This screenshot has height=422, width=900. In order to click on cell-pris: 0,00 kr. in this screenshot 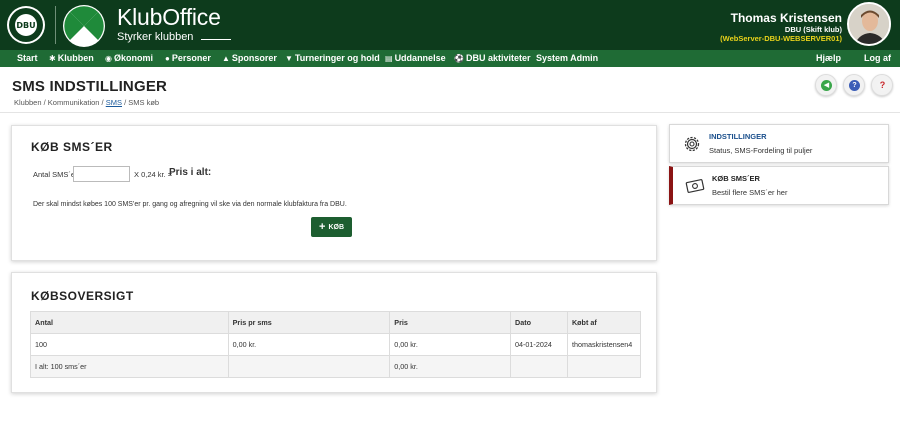, I will do `click(450, 344)`.